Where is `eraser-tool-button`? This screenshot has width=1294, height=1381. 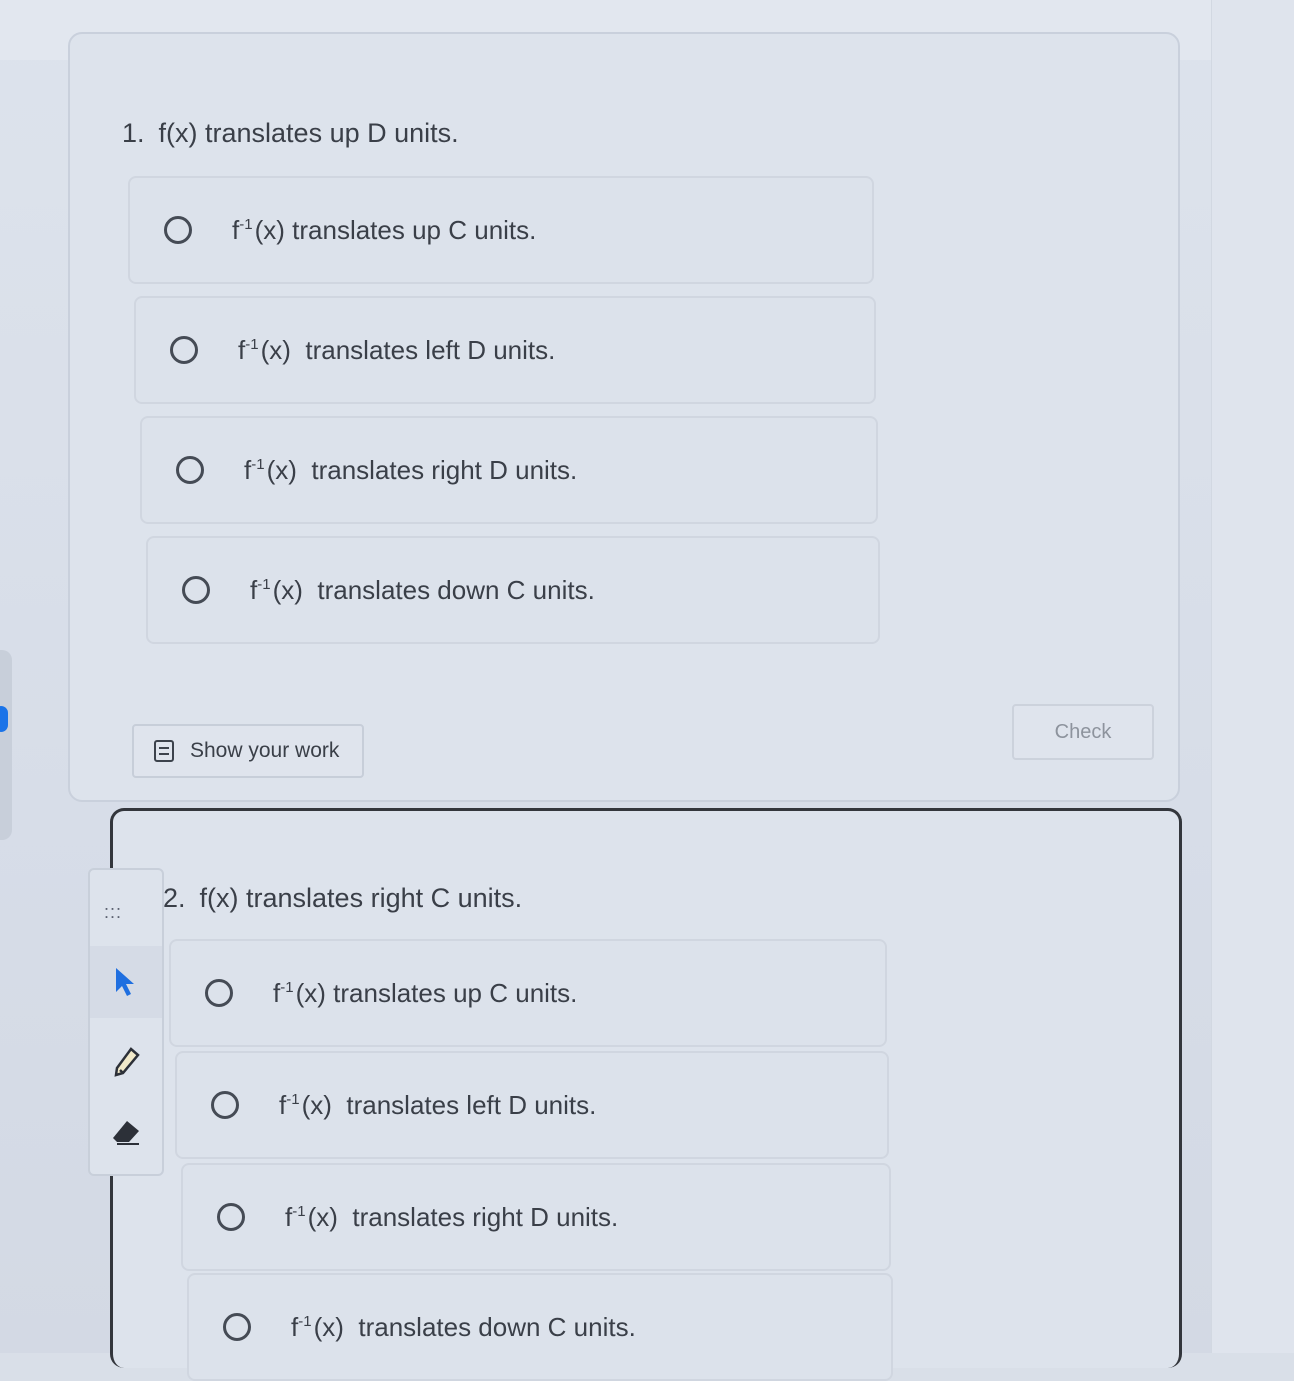
eraser-tool-button is located at coordinates (126, 1132).